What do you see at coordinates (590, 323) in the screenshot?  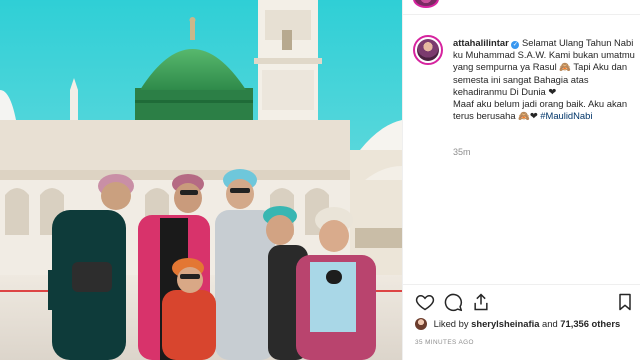 I see `likes-count: 71,356 others` at bounding box center [590, 323].